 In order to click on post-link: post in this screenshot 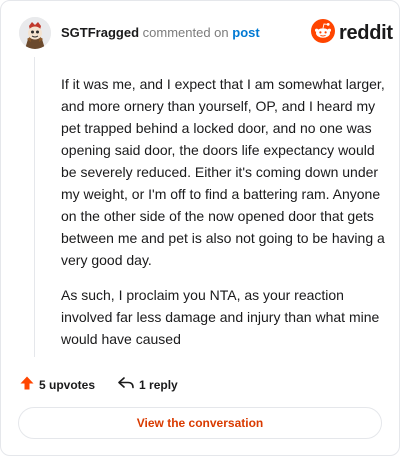, I will do `click(245, 32)`.